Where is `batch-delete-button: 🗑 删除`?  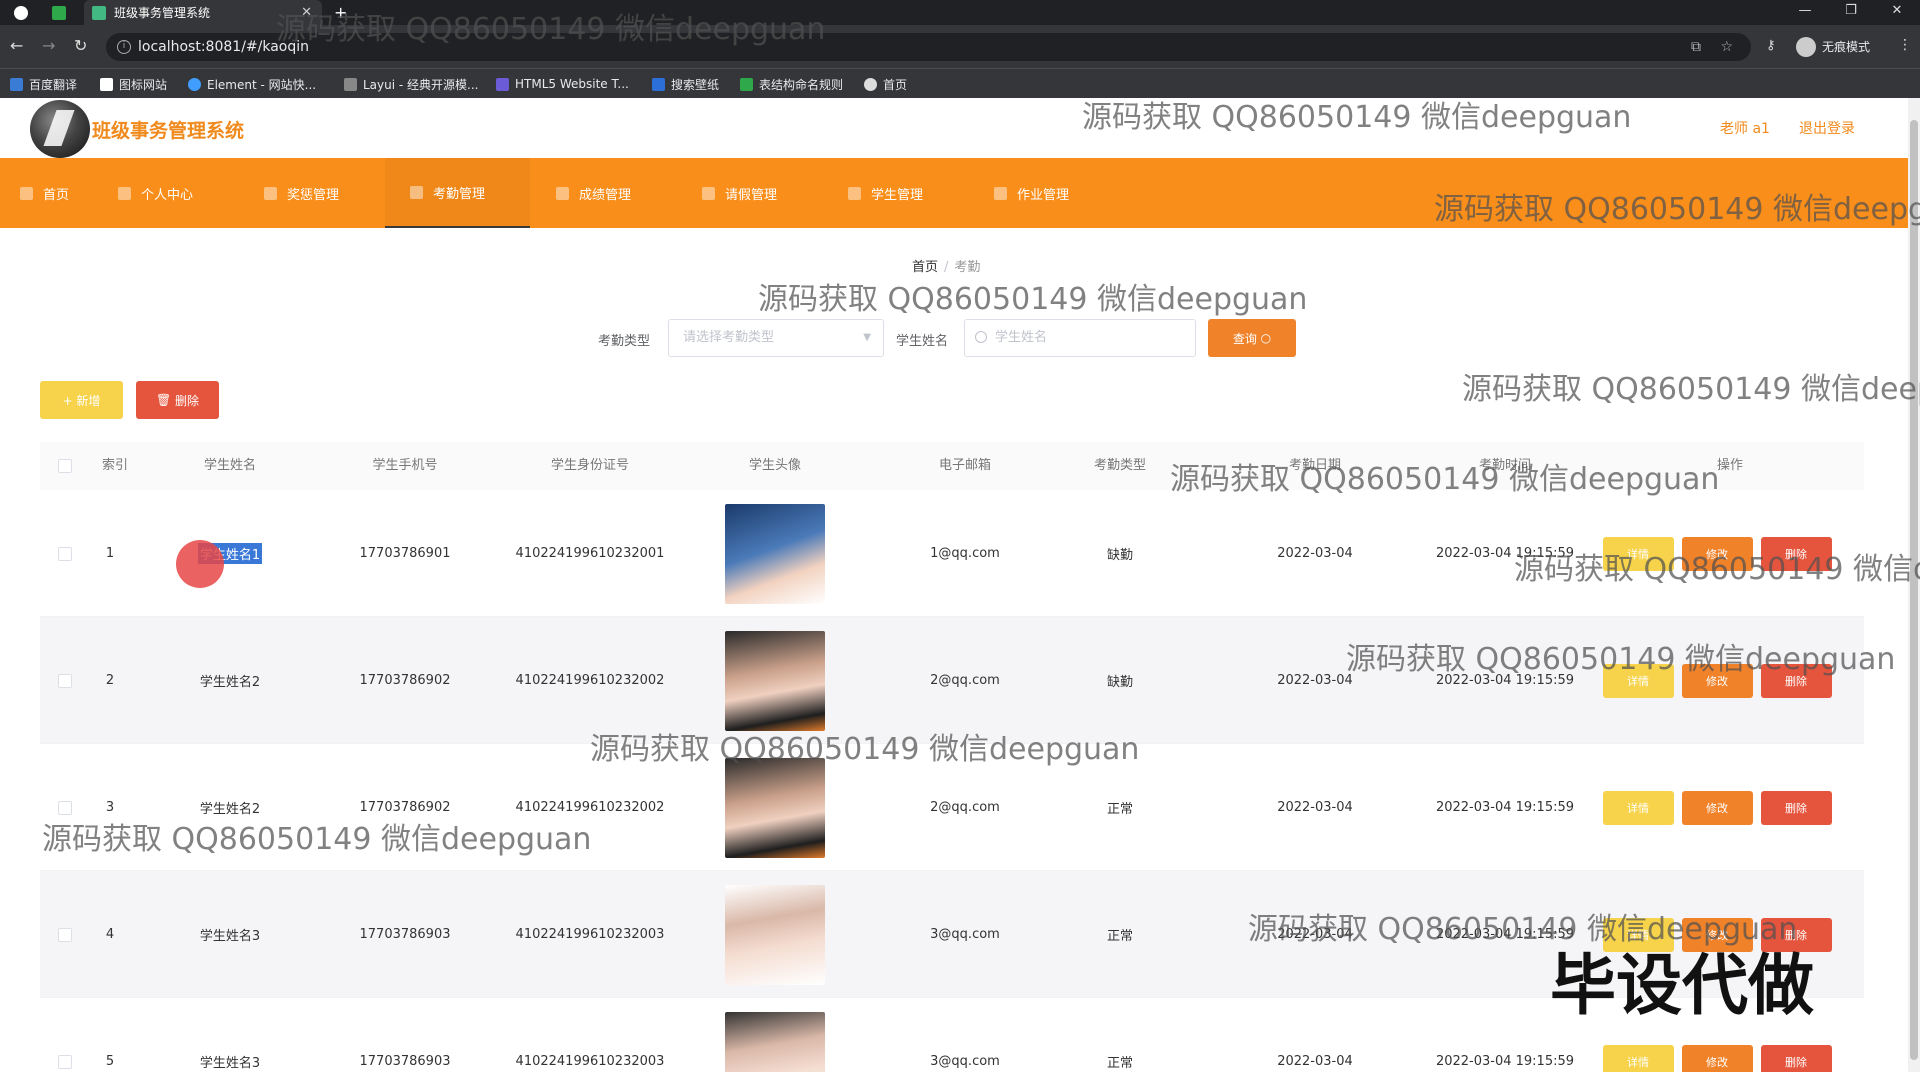
batch-delete-button: 🗑 删除 is located at coordinates (177, 400).